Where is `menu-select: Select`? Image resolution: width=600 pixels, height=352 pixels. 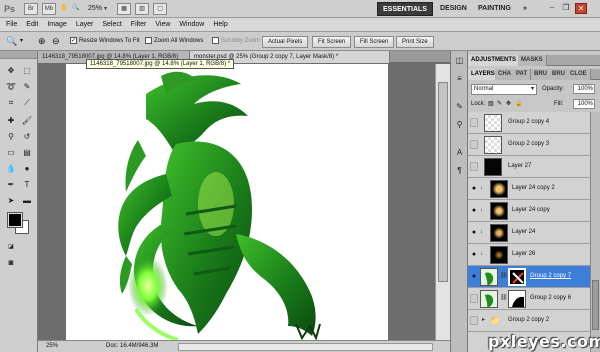
menu-select: Select is located at coordinates (111, 24).